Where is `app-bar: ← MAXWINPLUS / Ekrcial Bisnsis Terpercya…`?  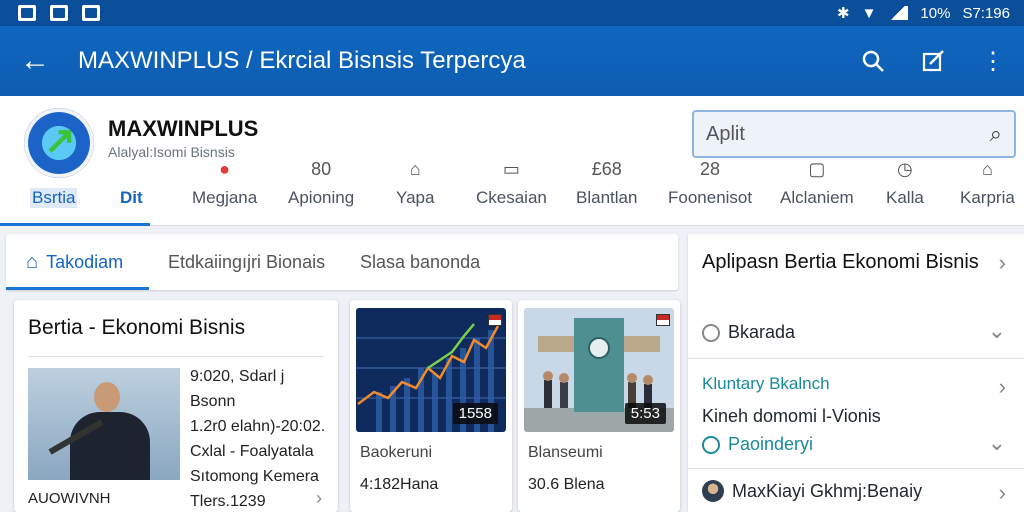
app-bar: ← MAXWINPLUS / Ekrcial Bisnsis Terpercya… is located at coordinates (512, 61).